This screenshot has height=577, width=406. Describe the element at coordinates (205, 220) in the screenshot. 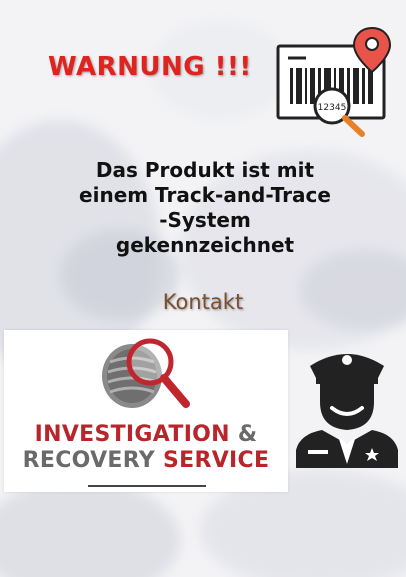

I see `message-line: -System` at that location.